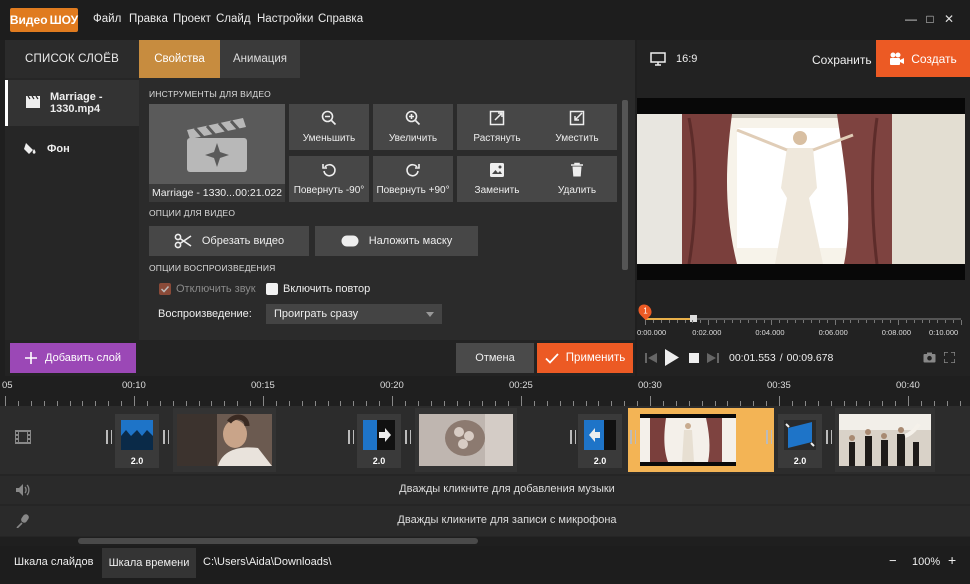 Image resolution: width=970 pixels, height=584 pixels. Describe the element at coordinates (497, 127) in the screenshot. I see `stretch-button: Растянуть` at that location.